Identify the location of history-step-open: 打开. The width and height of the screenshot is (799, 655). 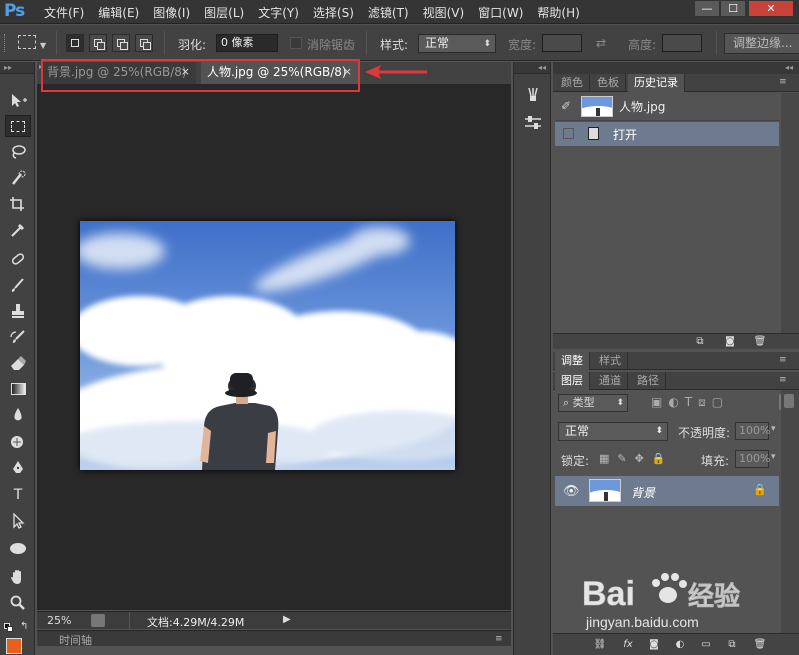
(667, 134).